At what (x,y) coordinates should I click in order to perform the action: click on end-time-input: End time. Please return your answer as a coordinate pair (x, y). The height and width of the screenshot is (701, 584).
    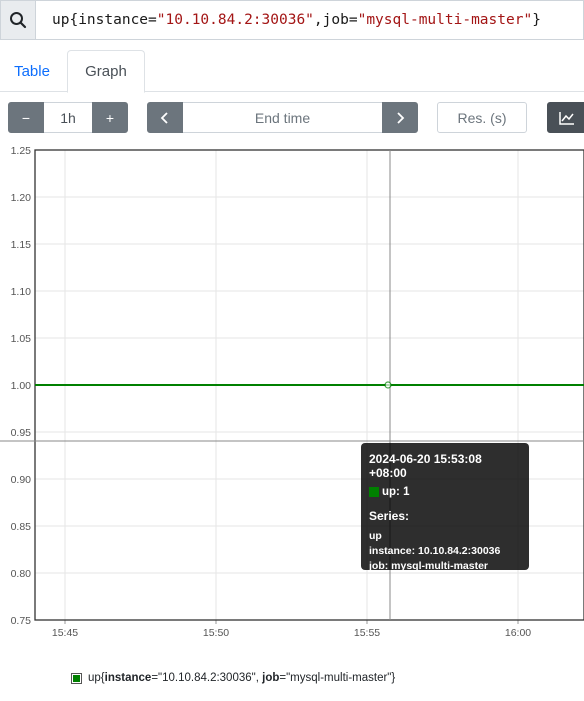
    Looking at the image, I should click on (282, 117).